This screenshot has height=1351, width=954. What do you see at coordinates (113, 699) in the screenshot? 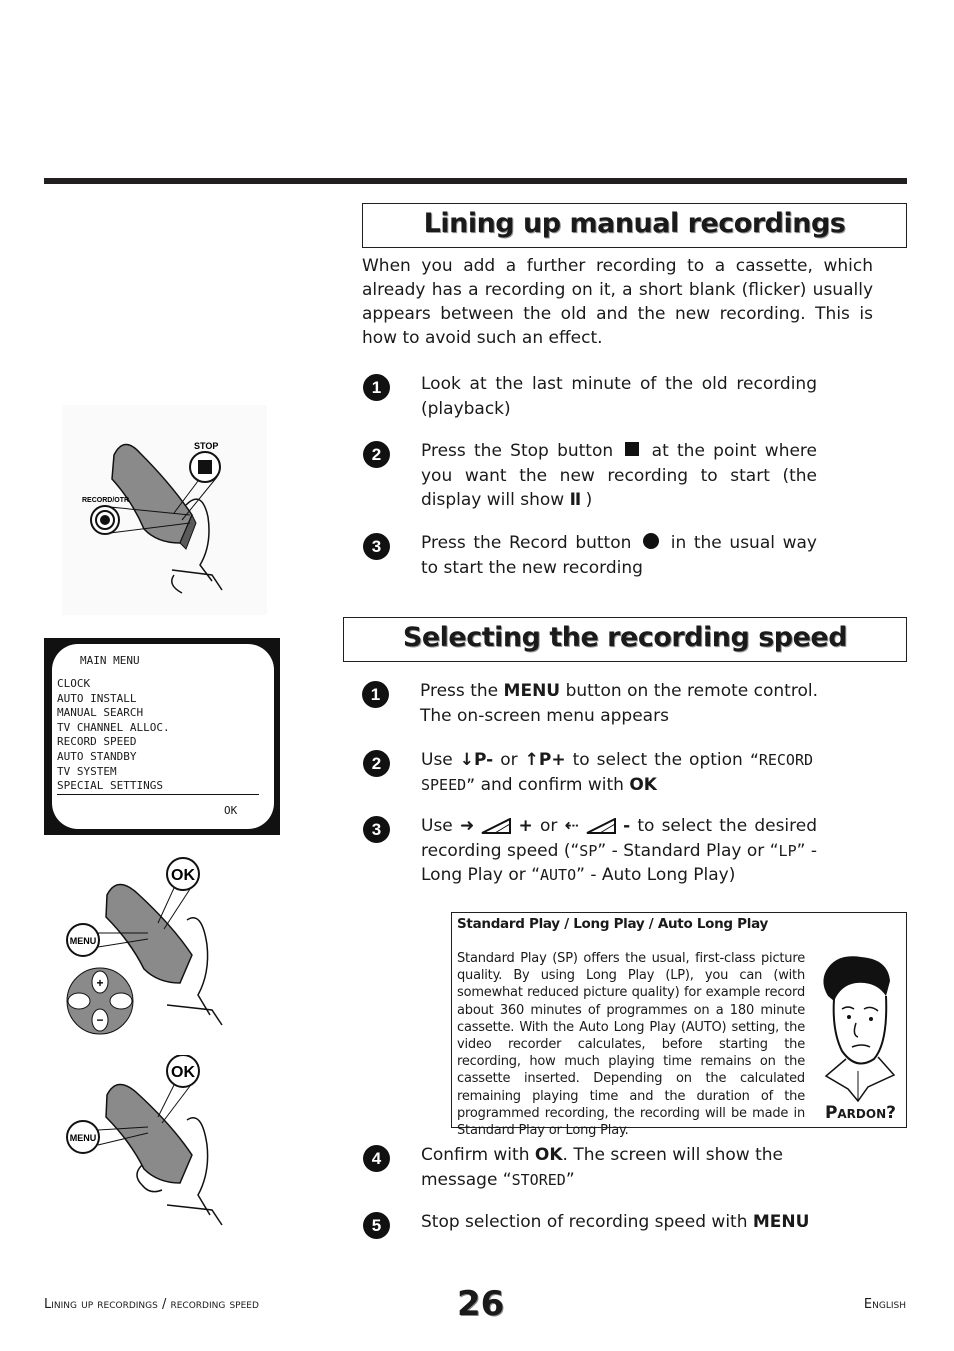
I see `menu-item-auto-install: AUTO INSTALL` at bounding box center [113, 699].